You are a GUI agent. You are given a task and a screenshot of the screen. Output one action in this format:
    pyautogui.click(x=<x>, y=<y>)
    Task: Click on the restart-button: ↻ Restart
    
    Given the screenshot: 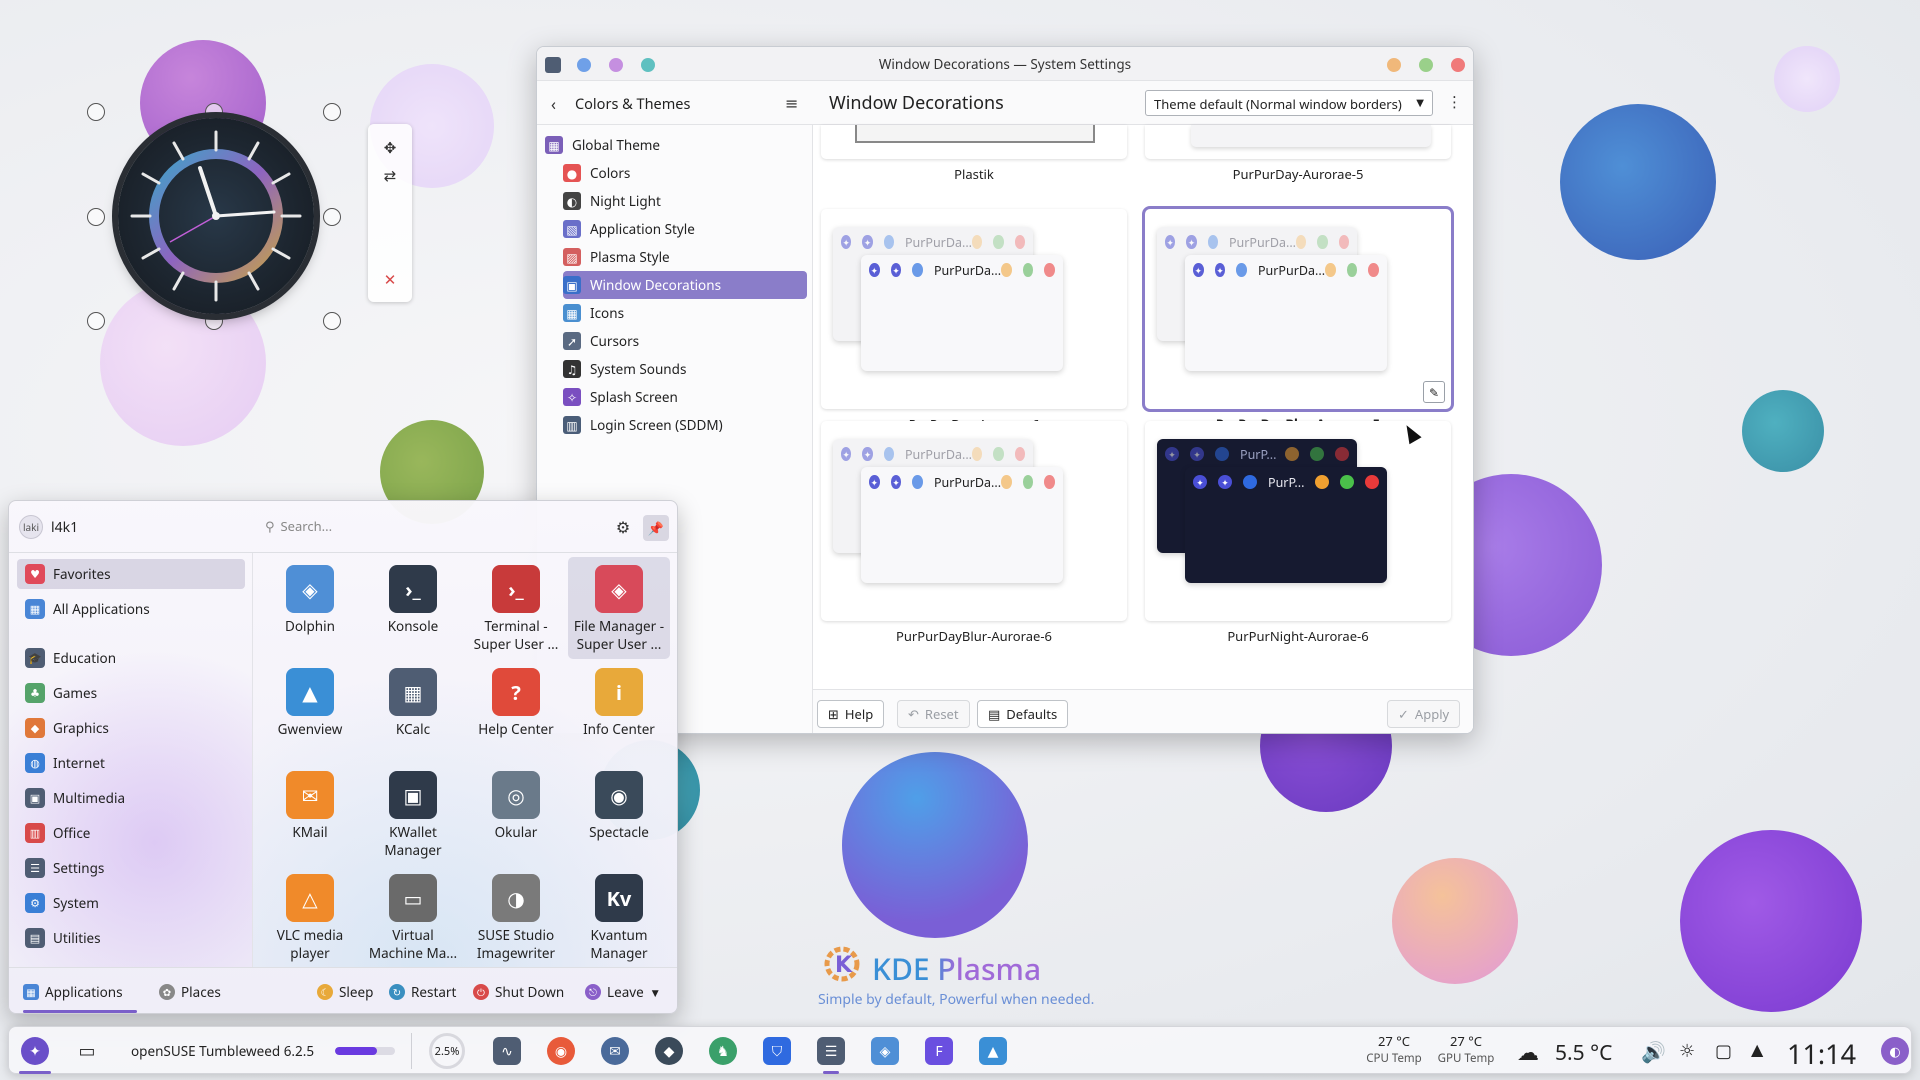 What is the action you would take?
    pyautogui.click(x=422, y=992)
    